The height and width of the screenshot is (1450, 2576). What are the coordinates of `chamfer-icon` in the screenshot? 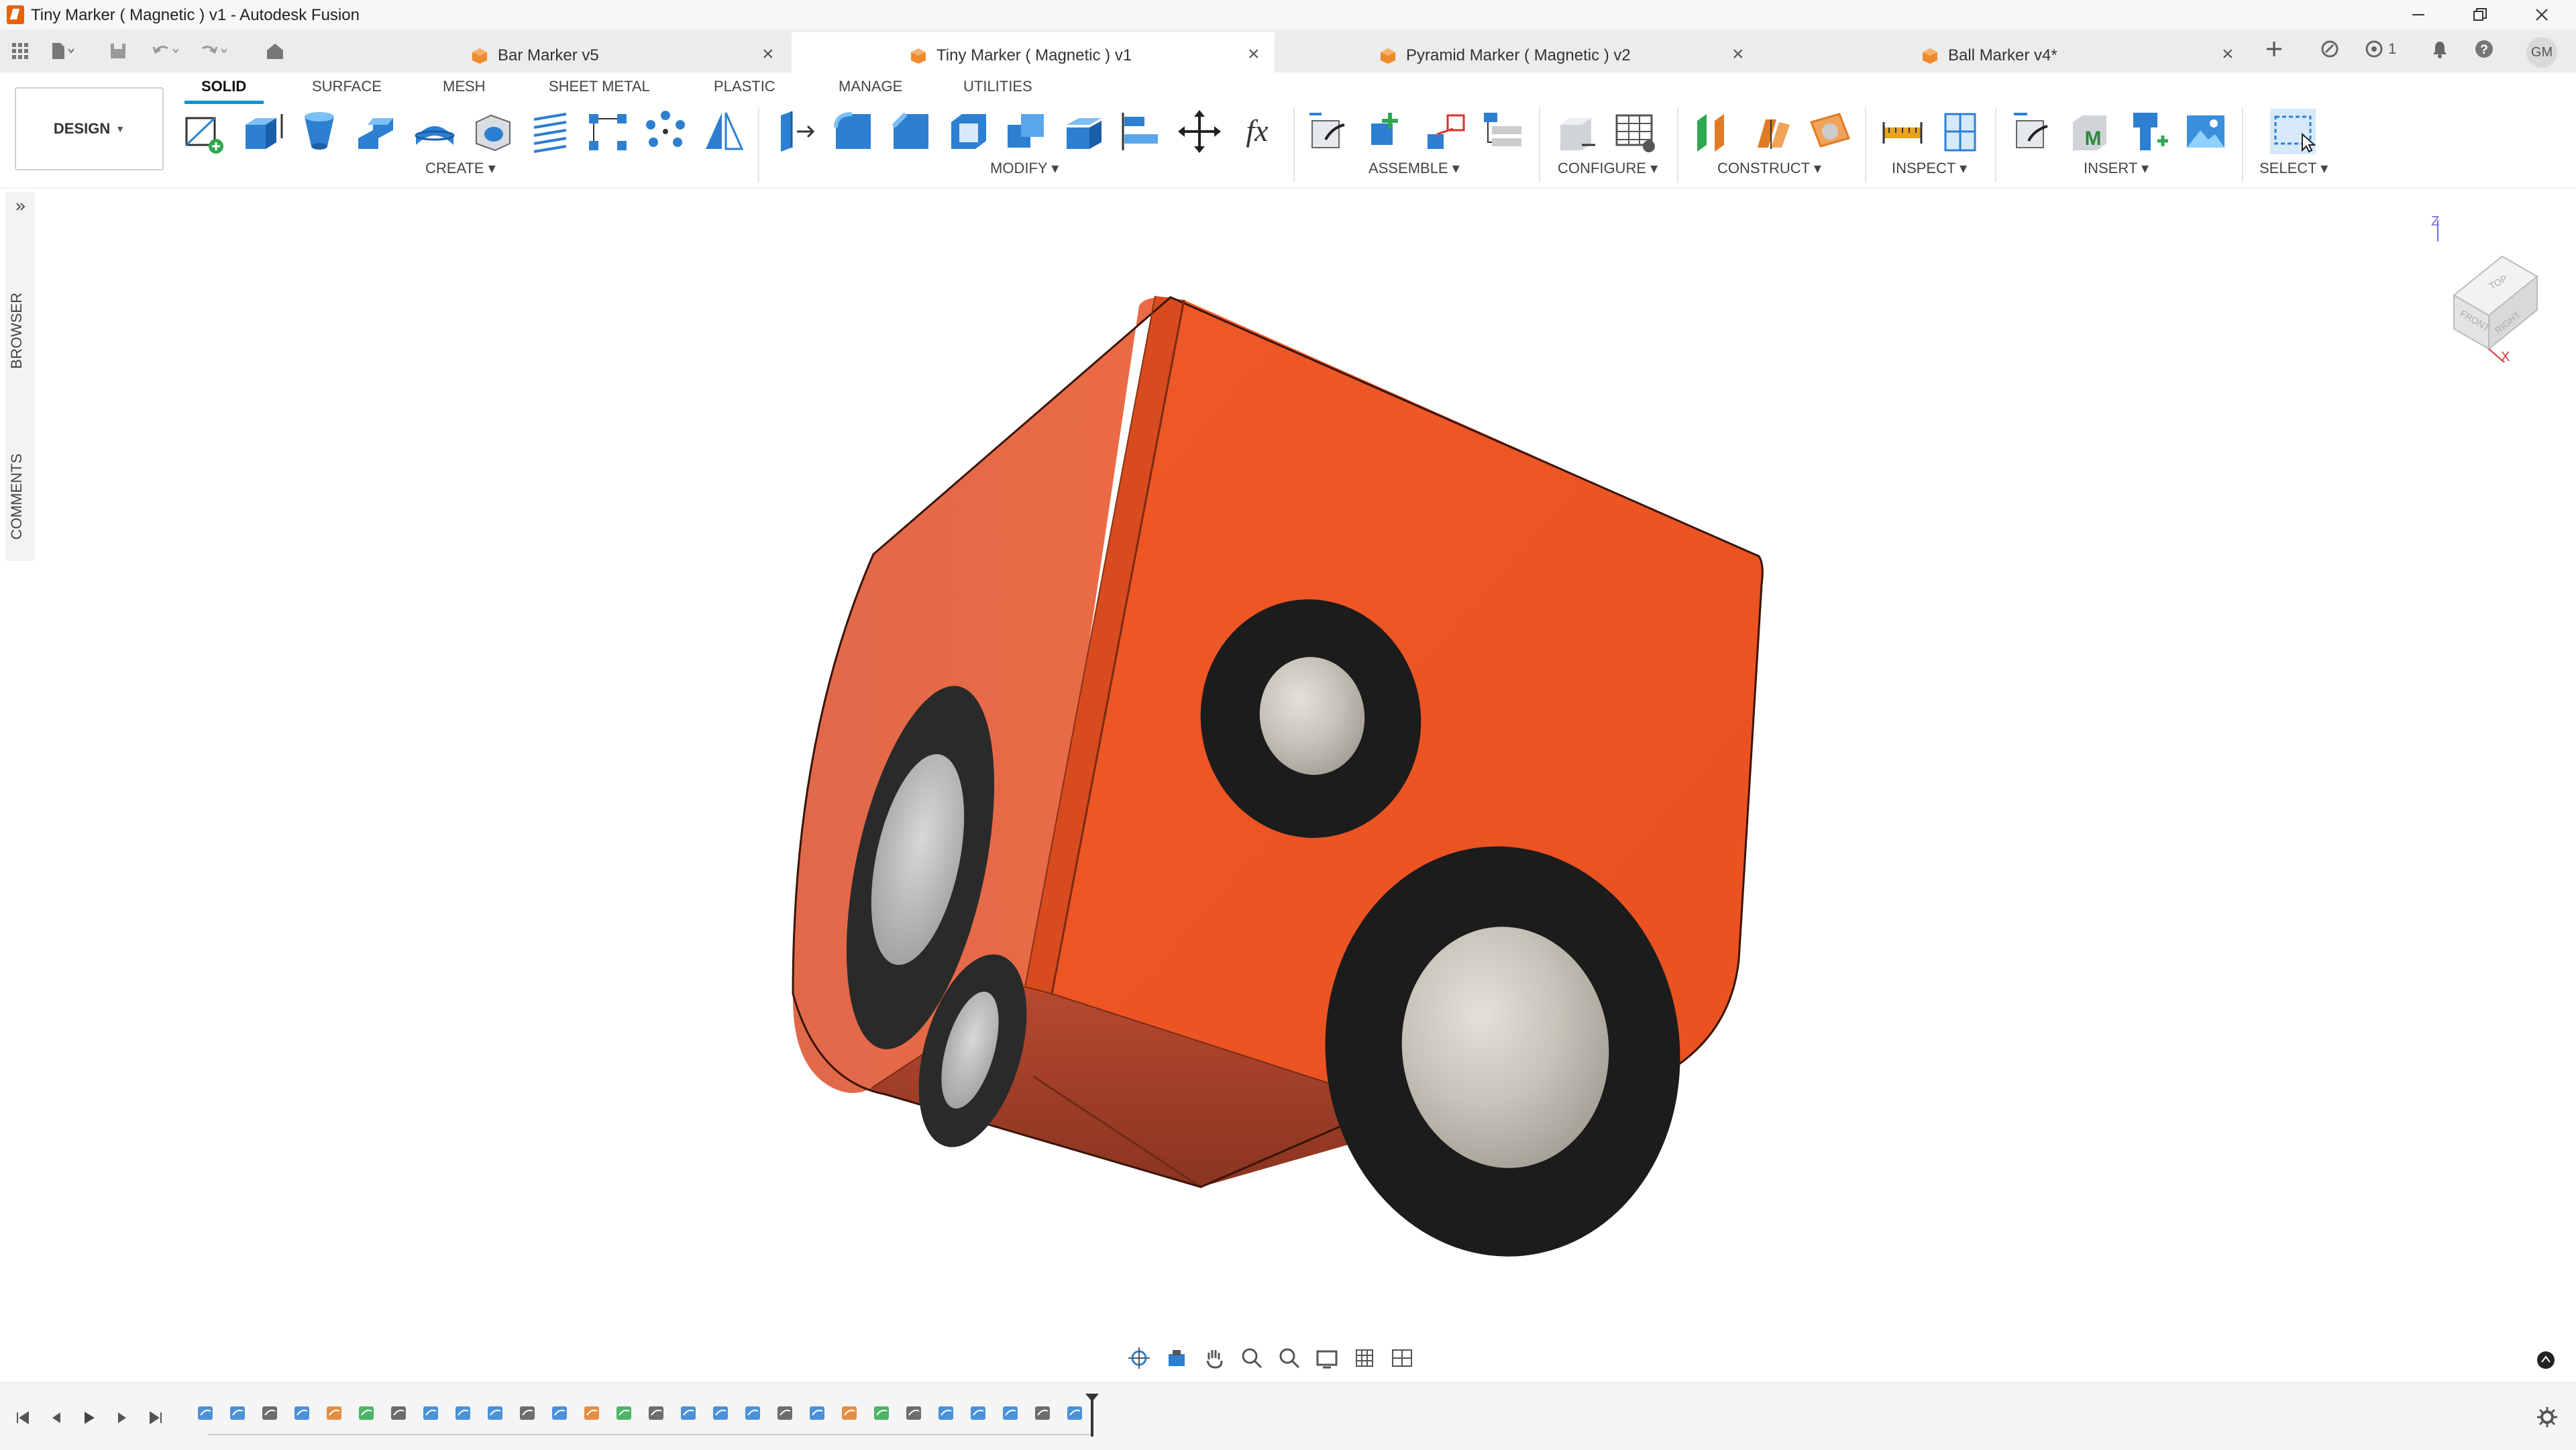 It's located at (911, 131).